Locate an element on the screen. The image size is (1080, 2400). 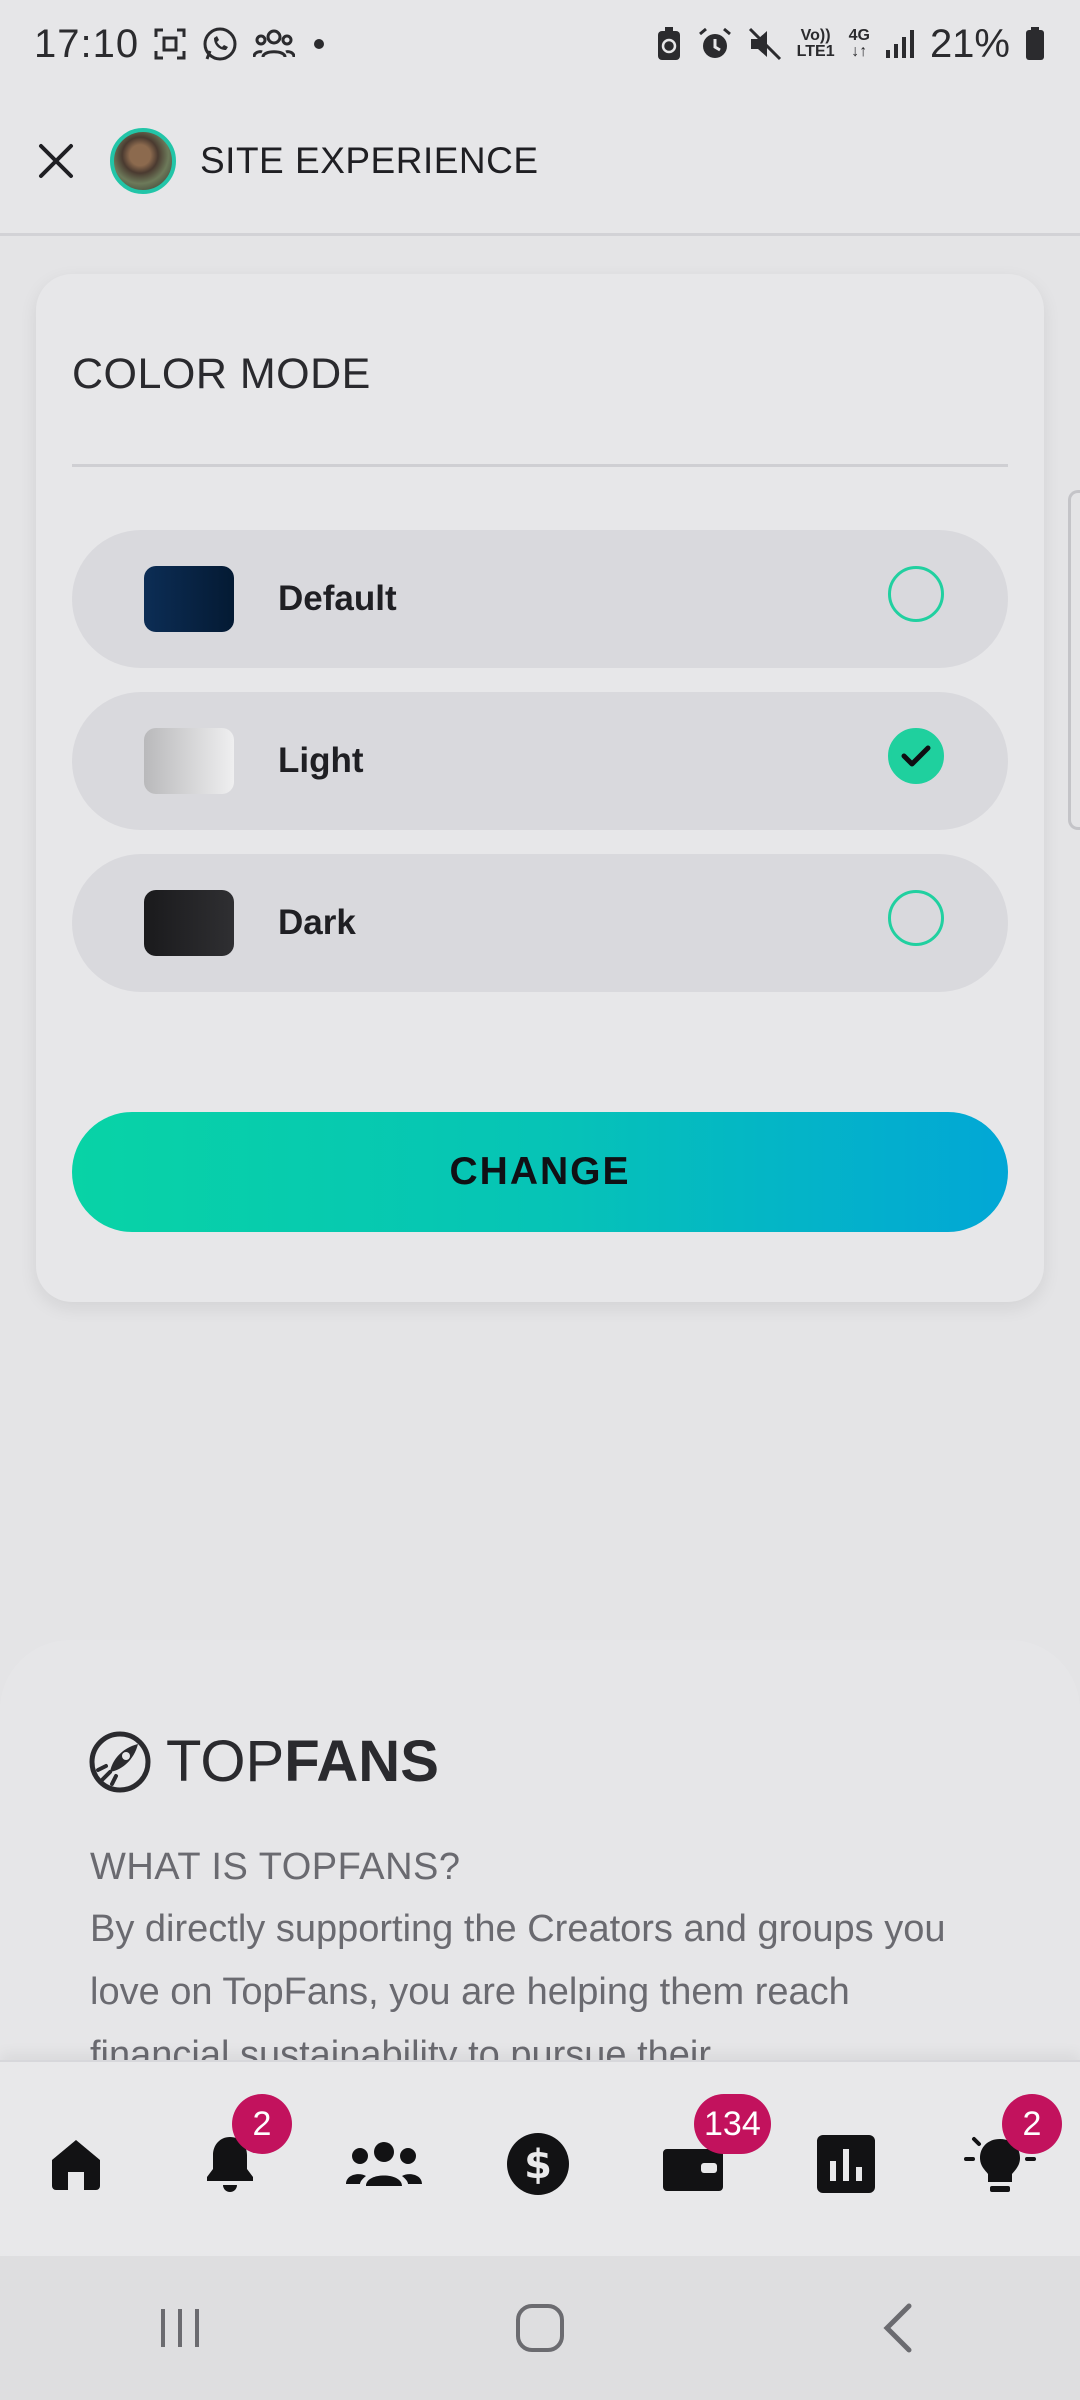
back-icon is located at coordinates (897, 2328).